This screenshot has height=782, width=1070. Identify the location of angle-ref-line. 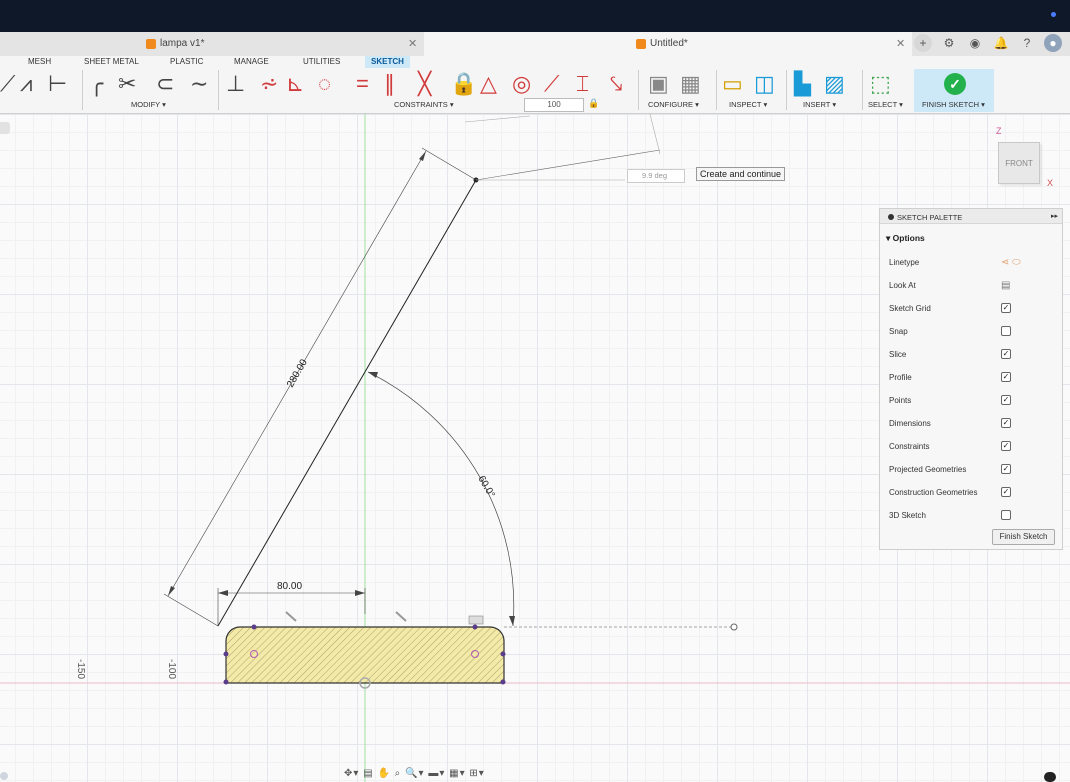
(655, 134).